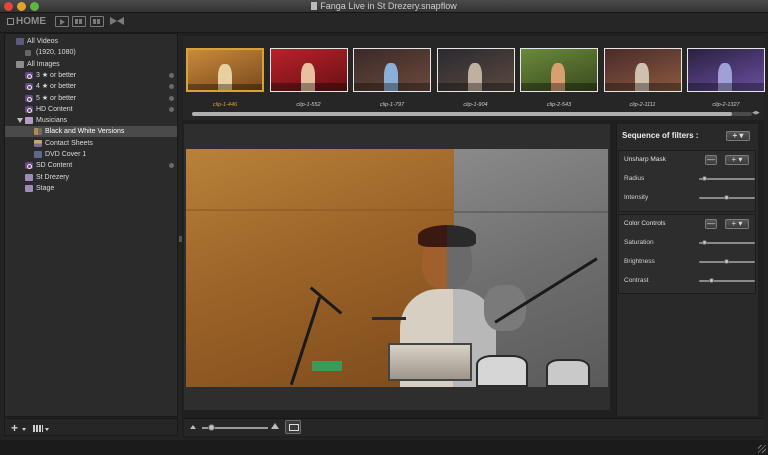  Describe the element at coordinates (689, 136) in the screenshot. I see `filter-header: Sequence of filters : + ▾` at that location.